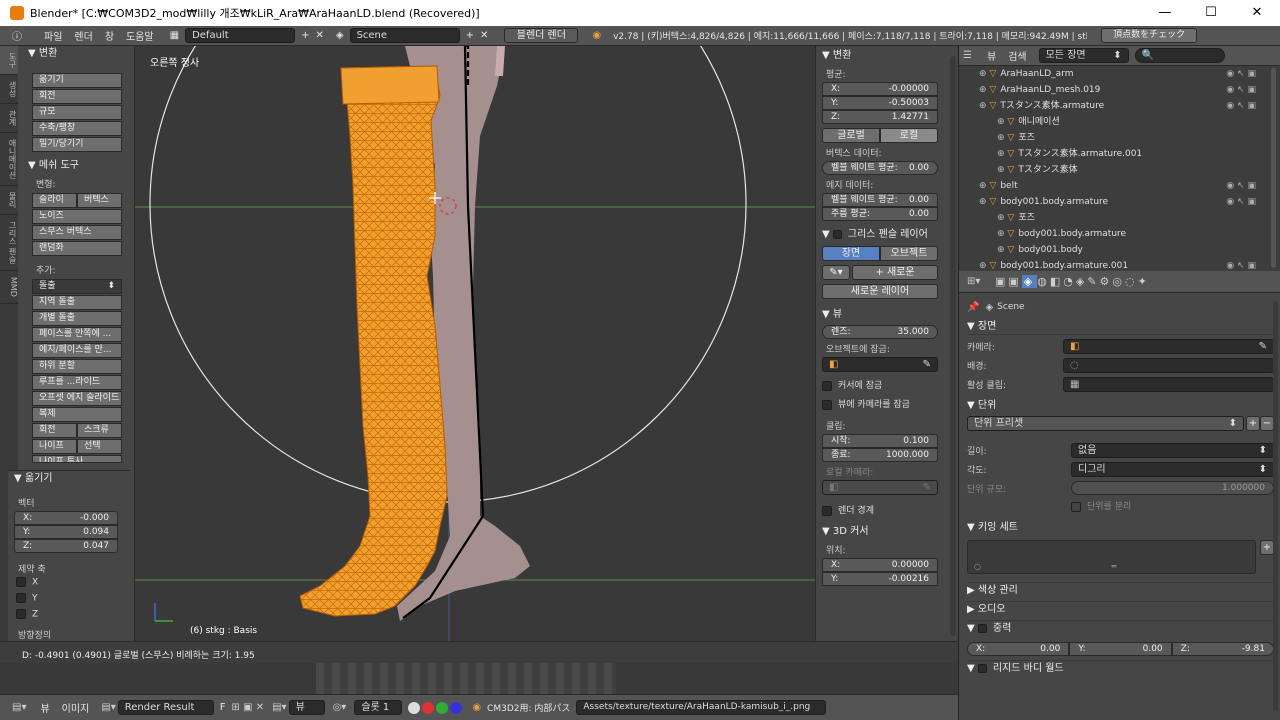 This screenshot has width=1280, height=720. What do you see at coordinates (1120, 327) in the screenshot?
I see `scene-panel-header: ▼ 장면` at bounding box center [1120, 327].